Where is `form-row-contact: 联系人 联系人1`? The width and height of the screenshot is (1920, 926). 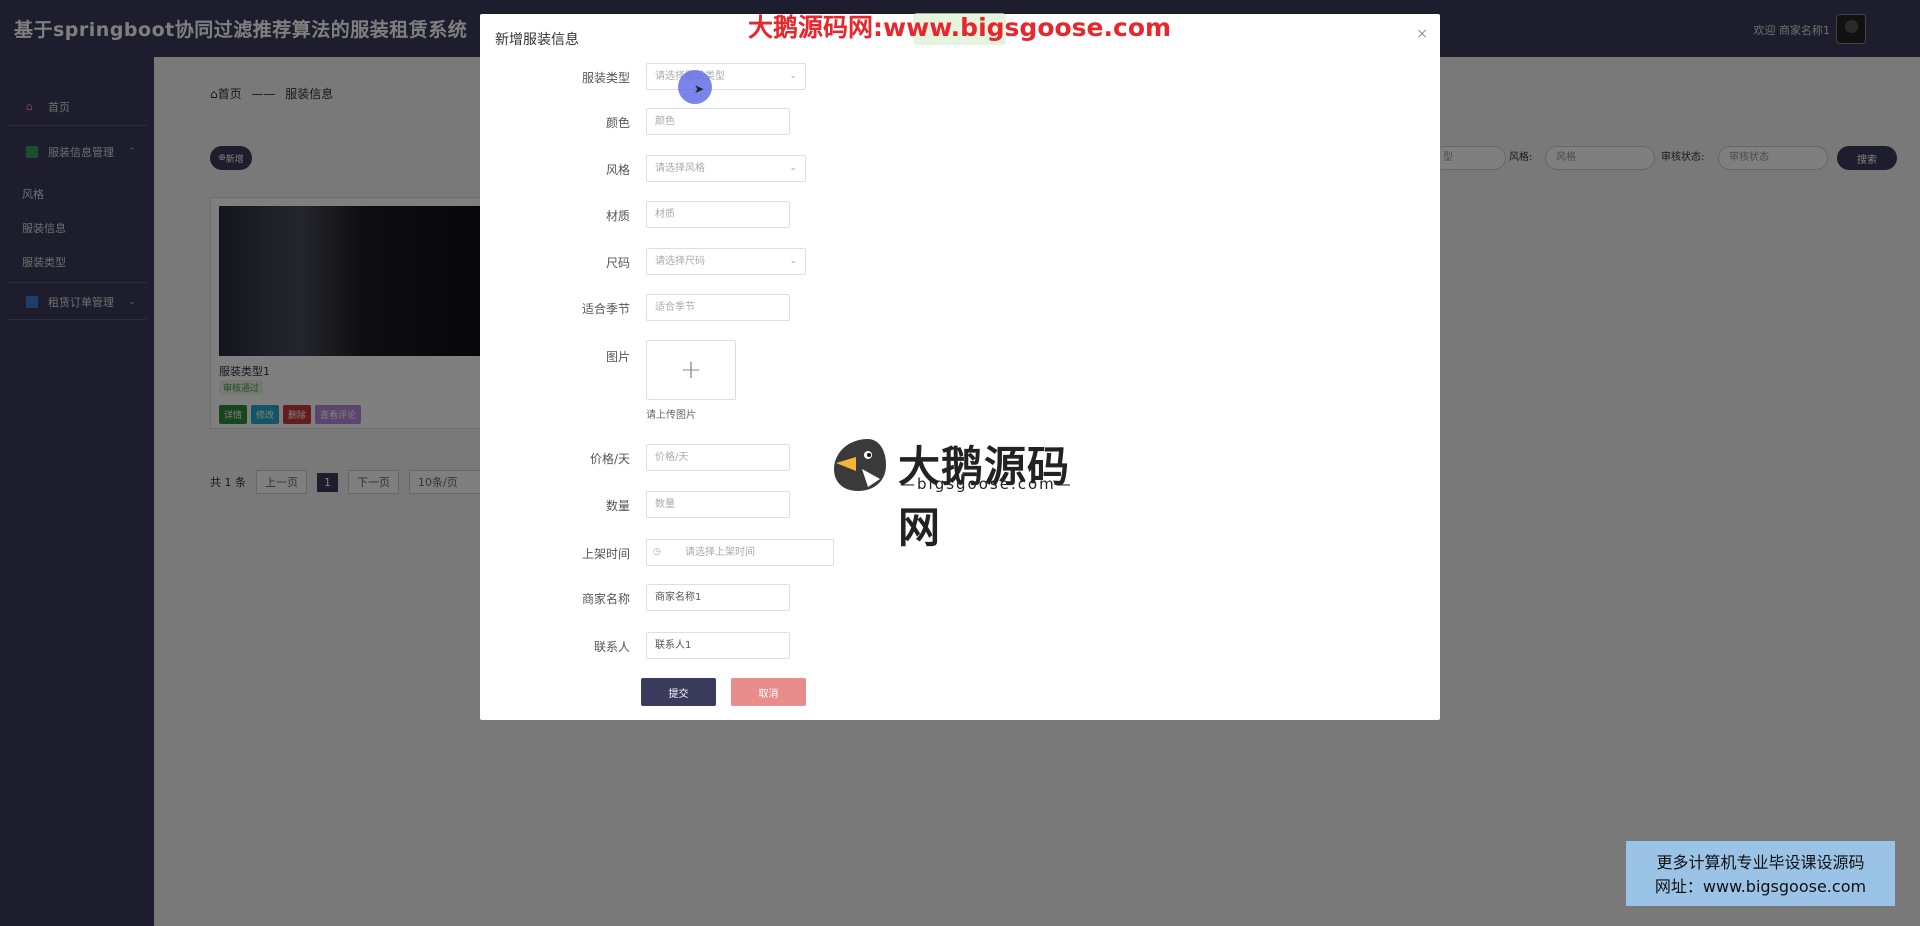 form-row-contact: 联系人 联系人1 is located at coordinates (960, 647).